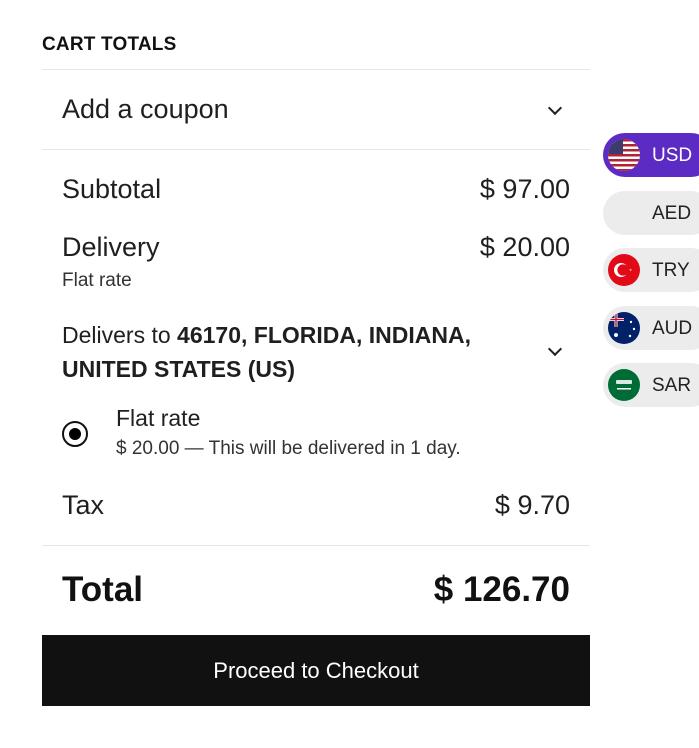  Describe the element at coordinates (651, 155) in the screenshot. I see `currency-usd: USD` at that location.